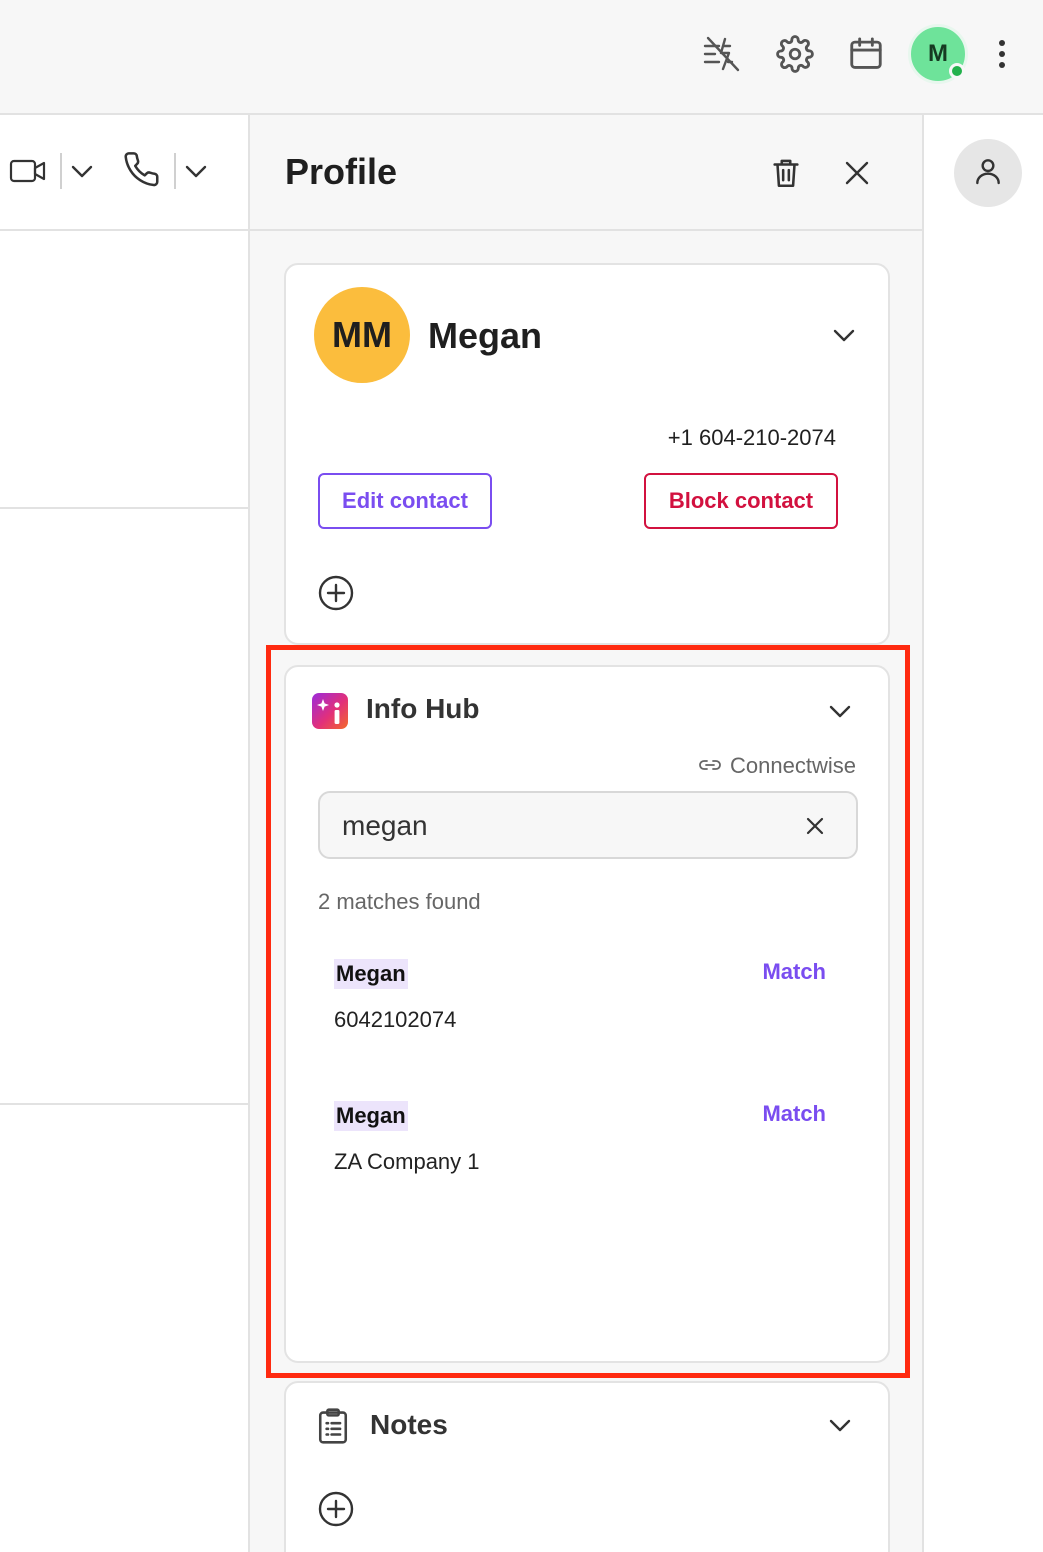 The height and width of the screenshot is (1552, 1043). I want to click on integration-name: Connectwise, so click(793, 765).